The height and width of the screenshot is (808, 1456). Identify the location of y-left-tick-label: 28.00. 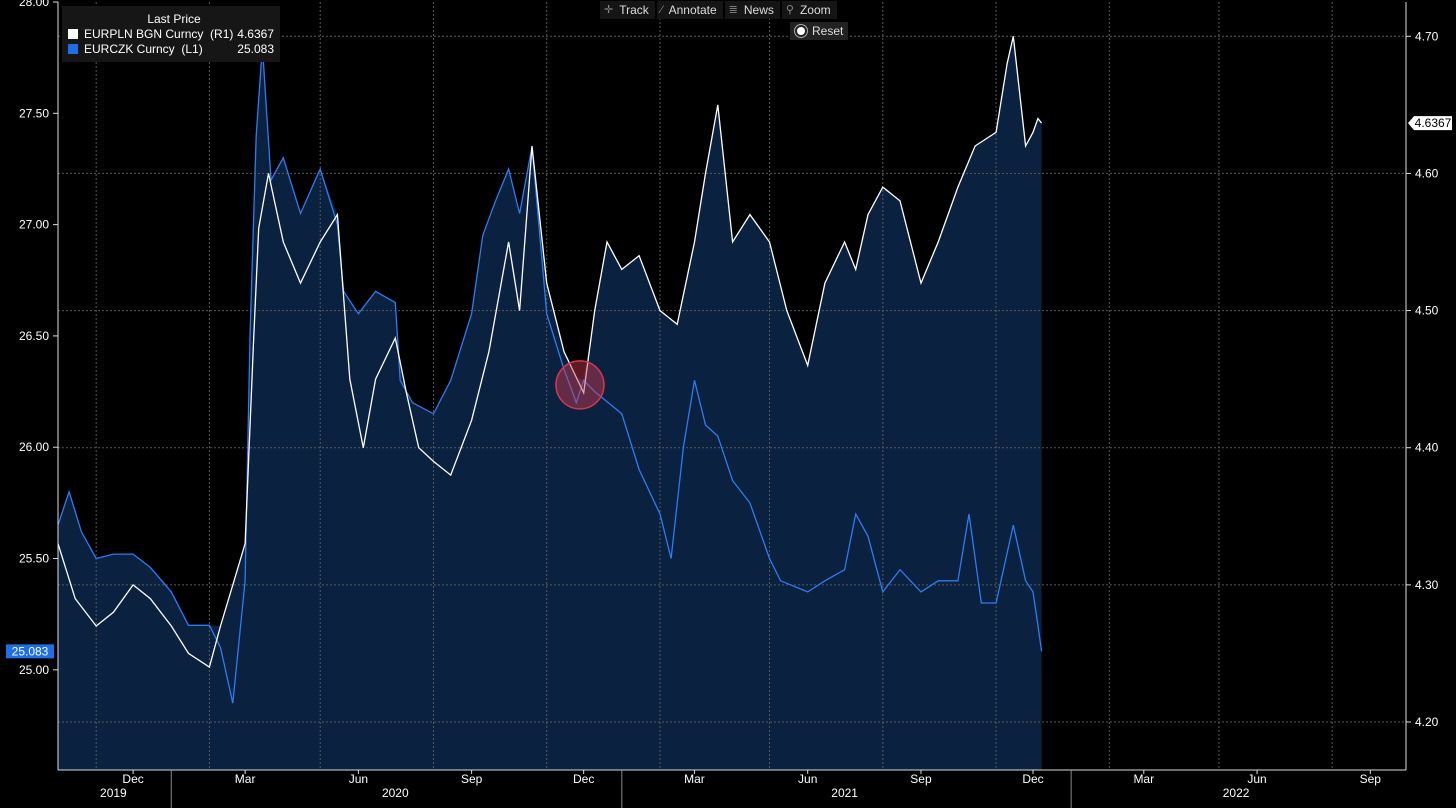
(34, 4).